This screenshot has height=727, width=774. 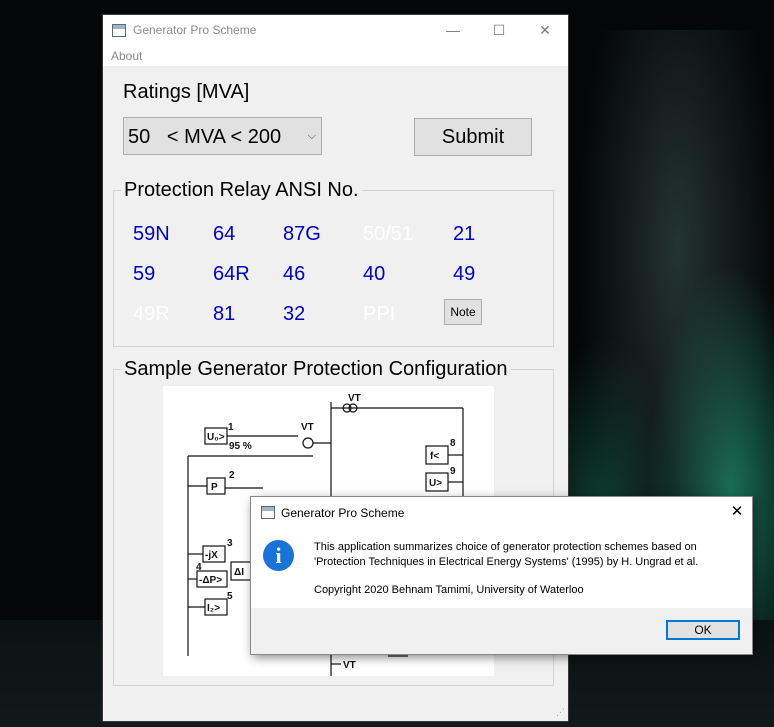 I want to click on menu-about: About, so click(x=126, y=56).